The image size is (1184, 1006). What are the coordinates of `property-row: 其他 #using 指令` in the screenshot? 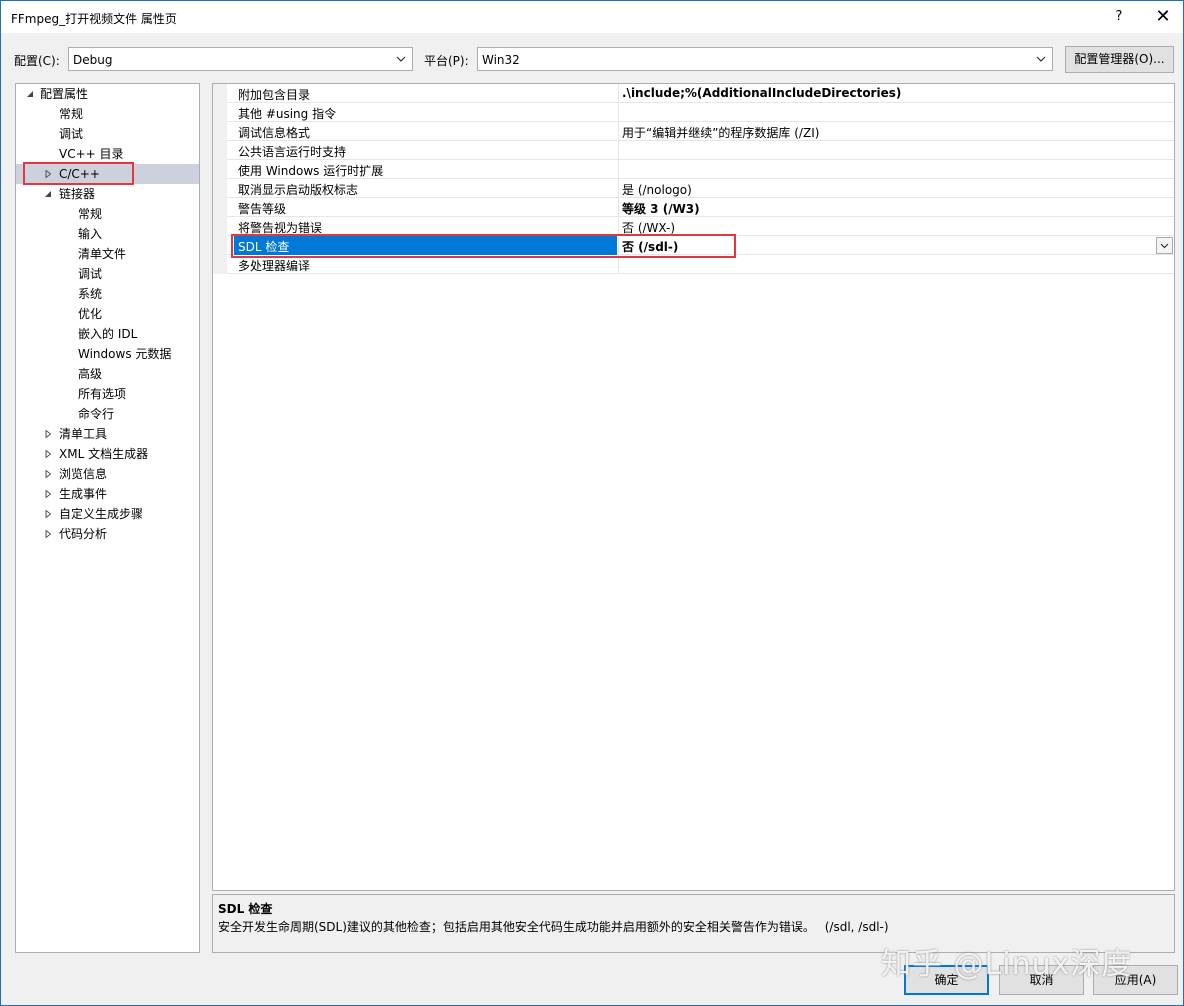 It's located at (700, 112).